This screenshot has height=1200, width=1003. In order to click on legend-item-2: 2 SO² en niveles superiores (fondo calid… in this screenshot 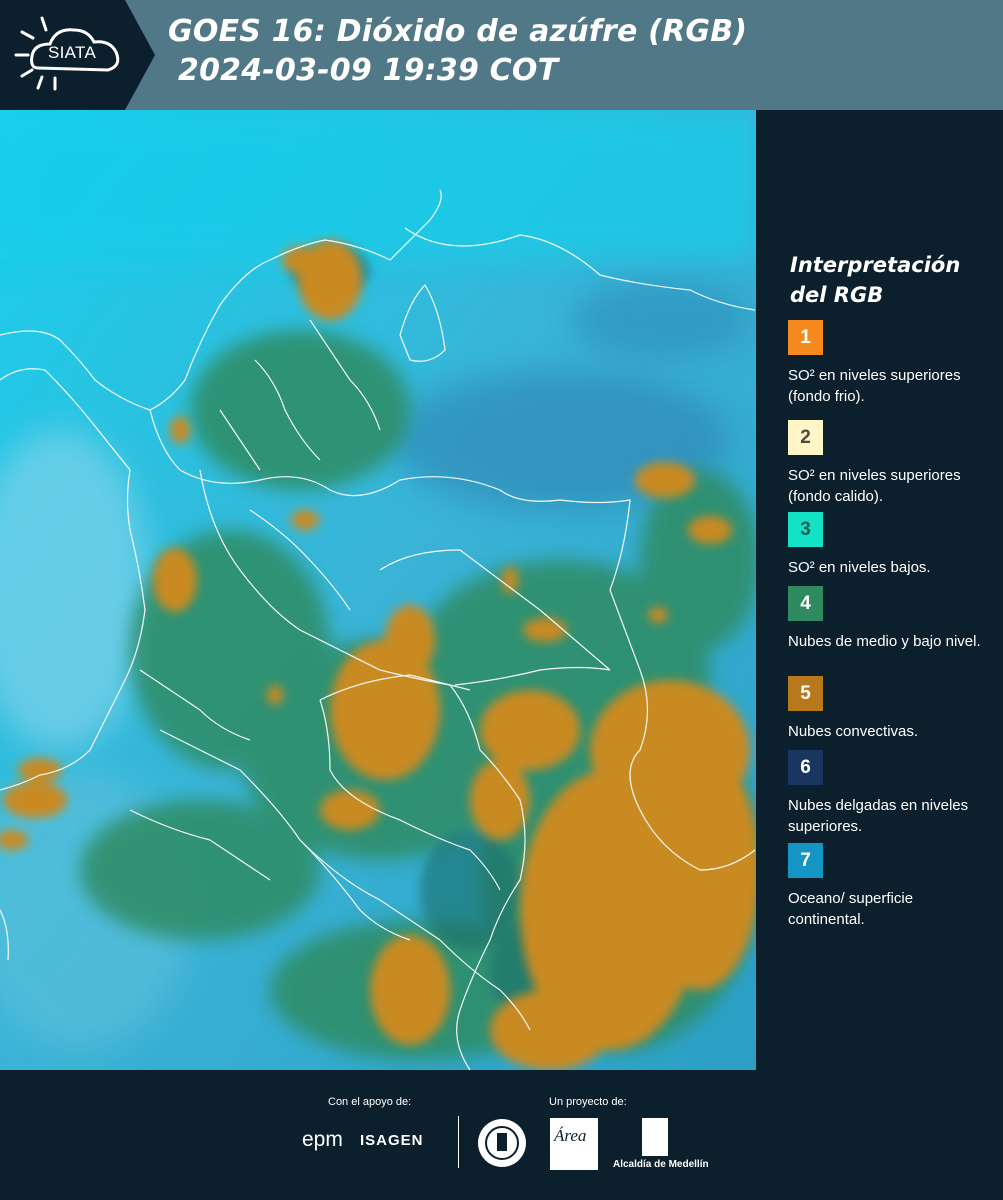, I will do `click(890, 463)`.